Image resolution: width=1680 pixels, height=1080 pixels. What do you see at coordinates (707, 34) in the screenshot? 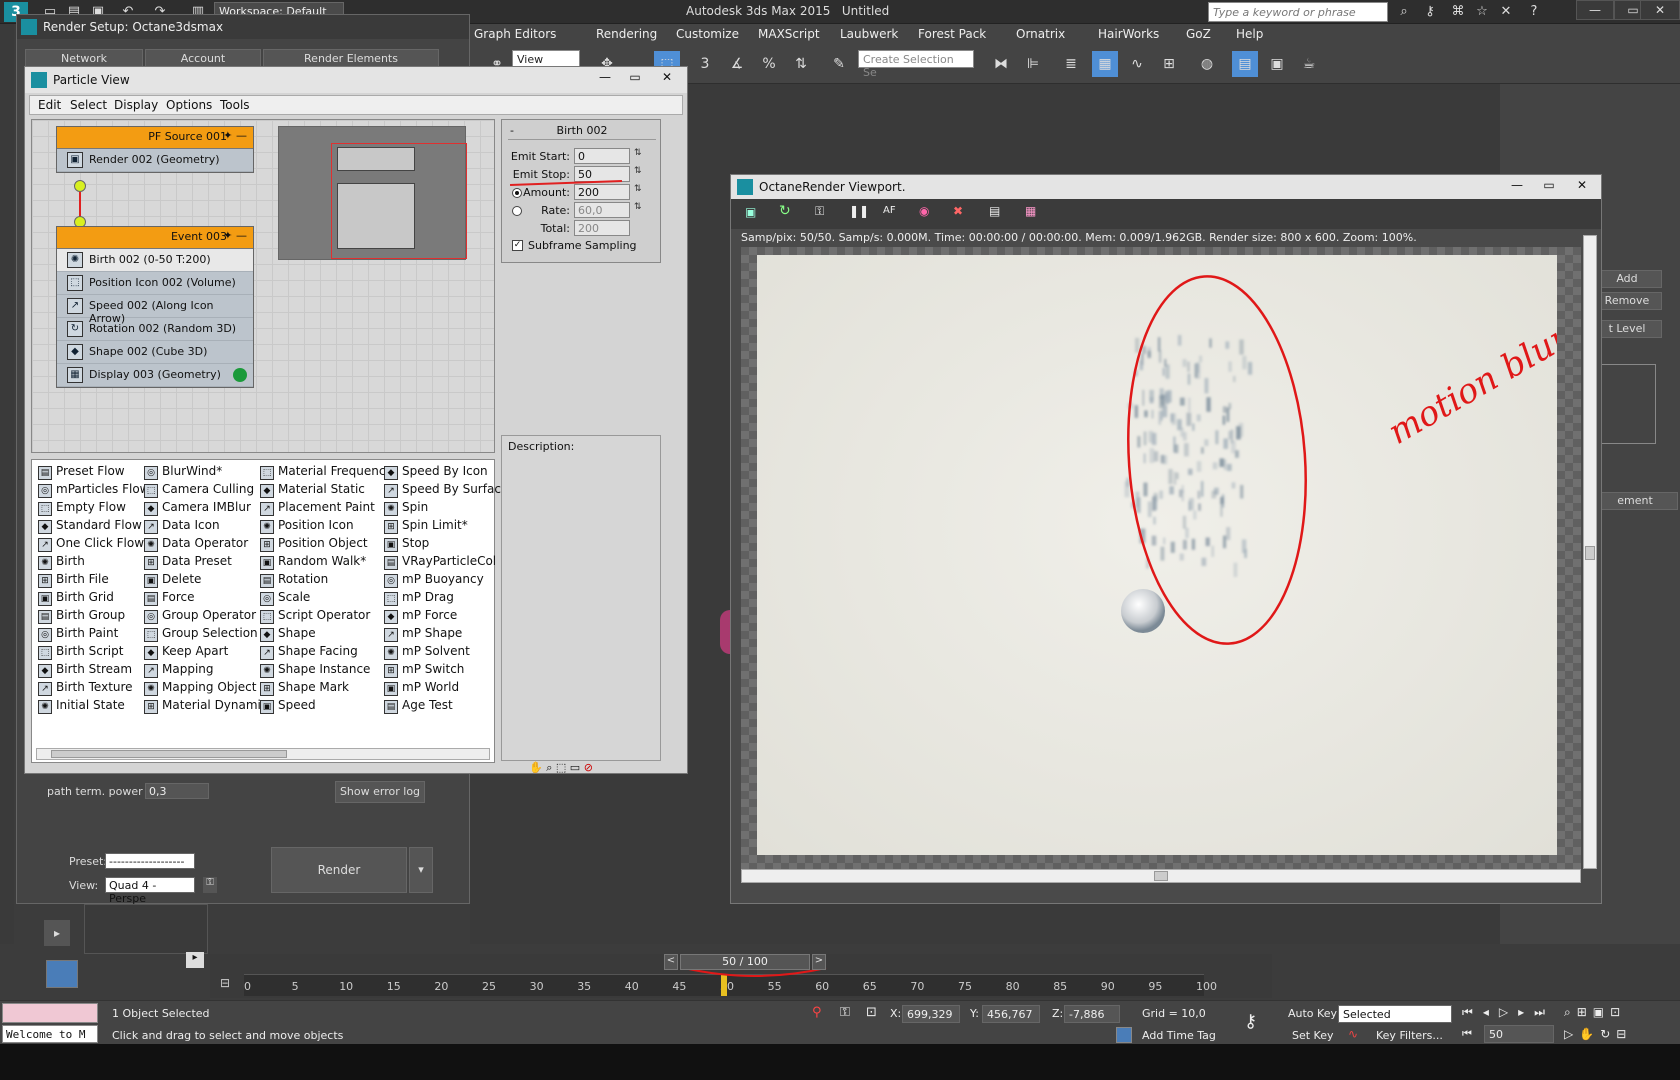
I see `menu-customize: Customize` at bounding box center [707, 34].